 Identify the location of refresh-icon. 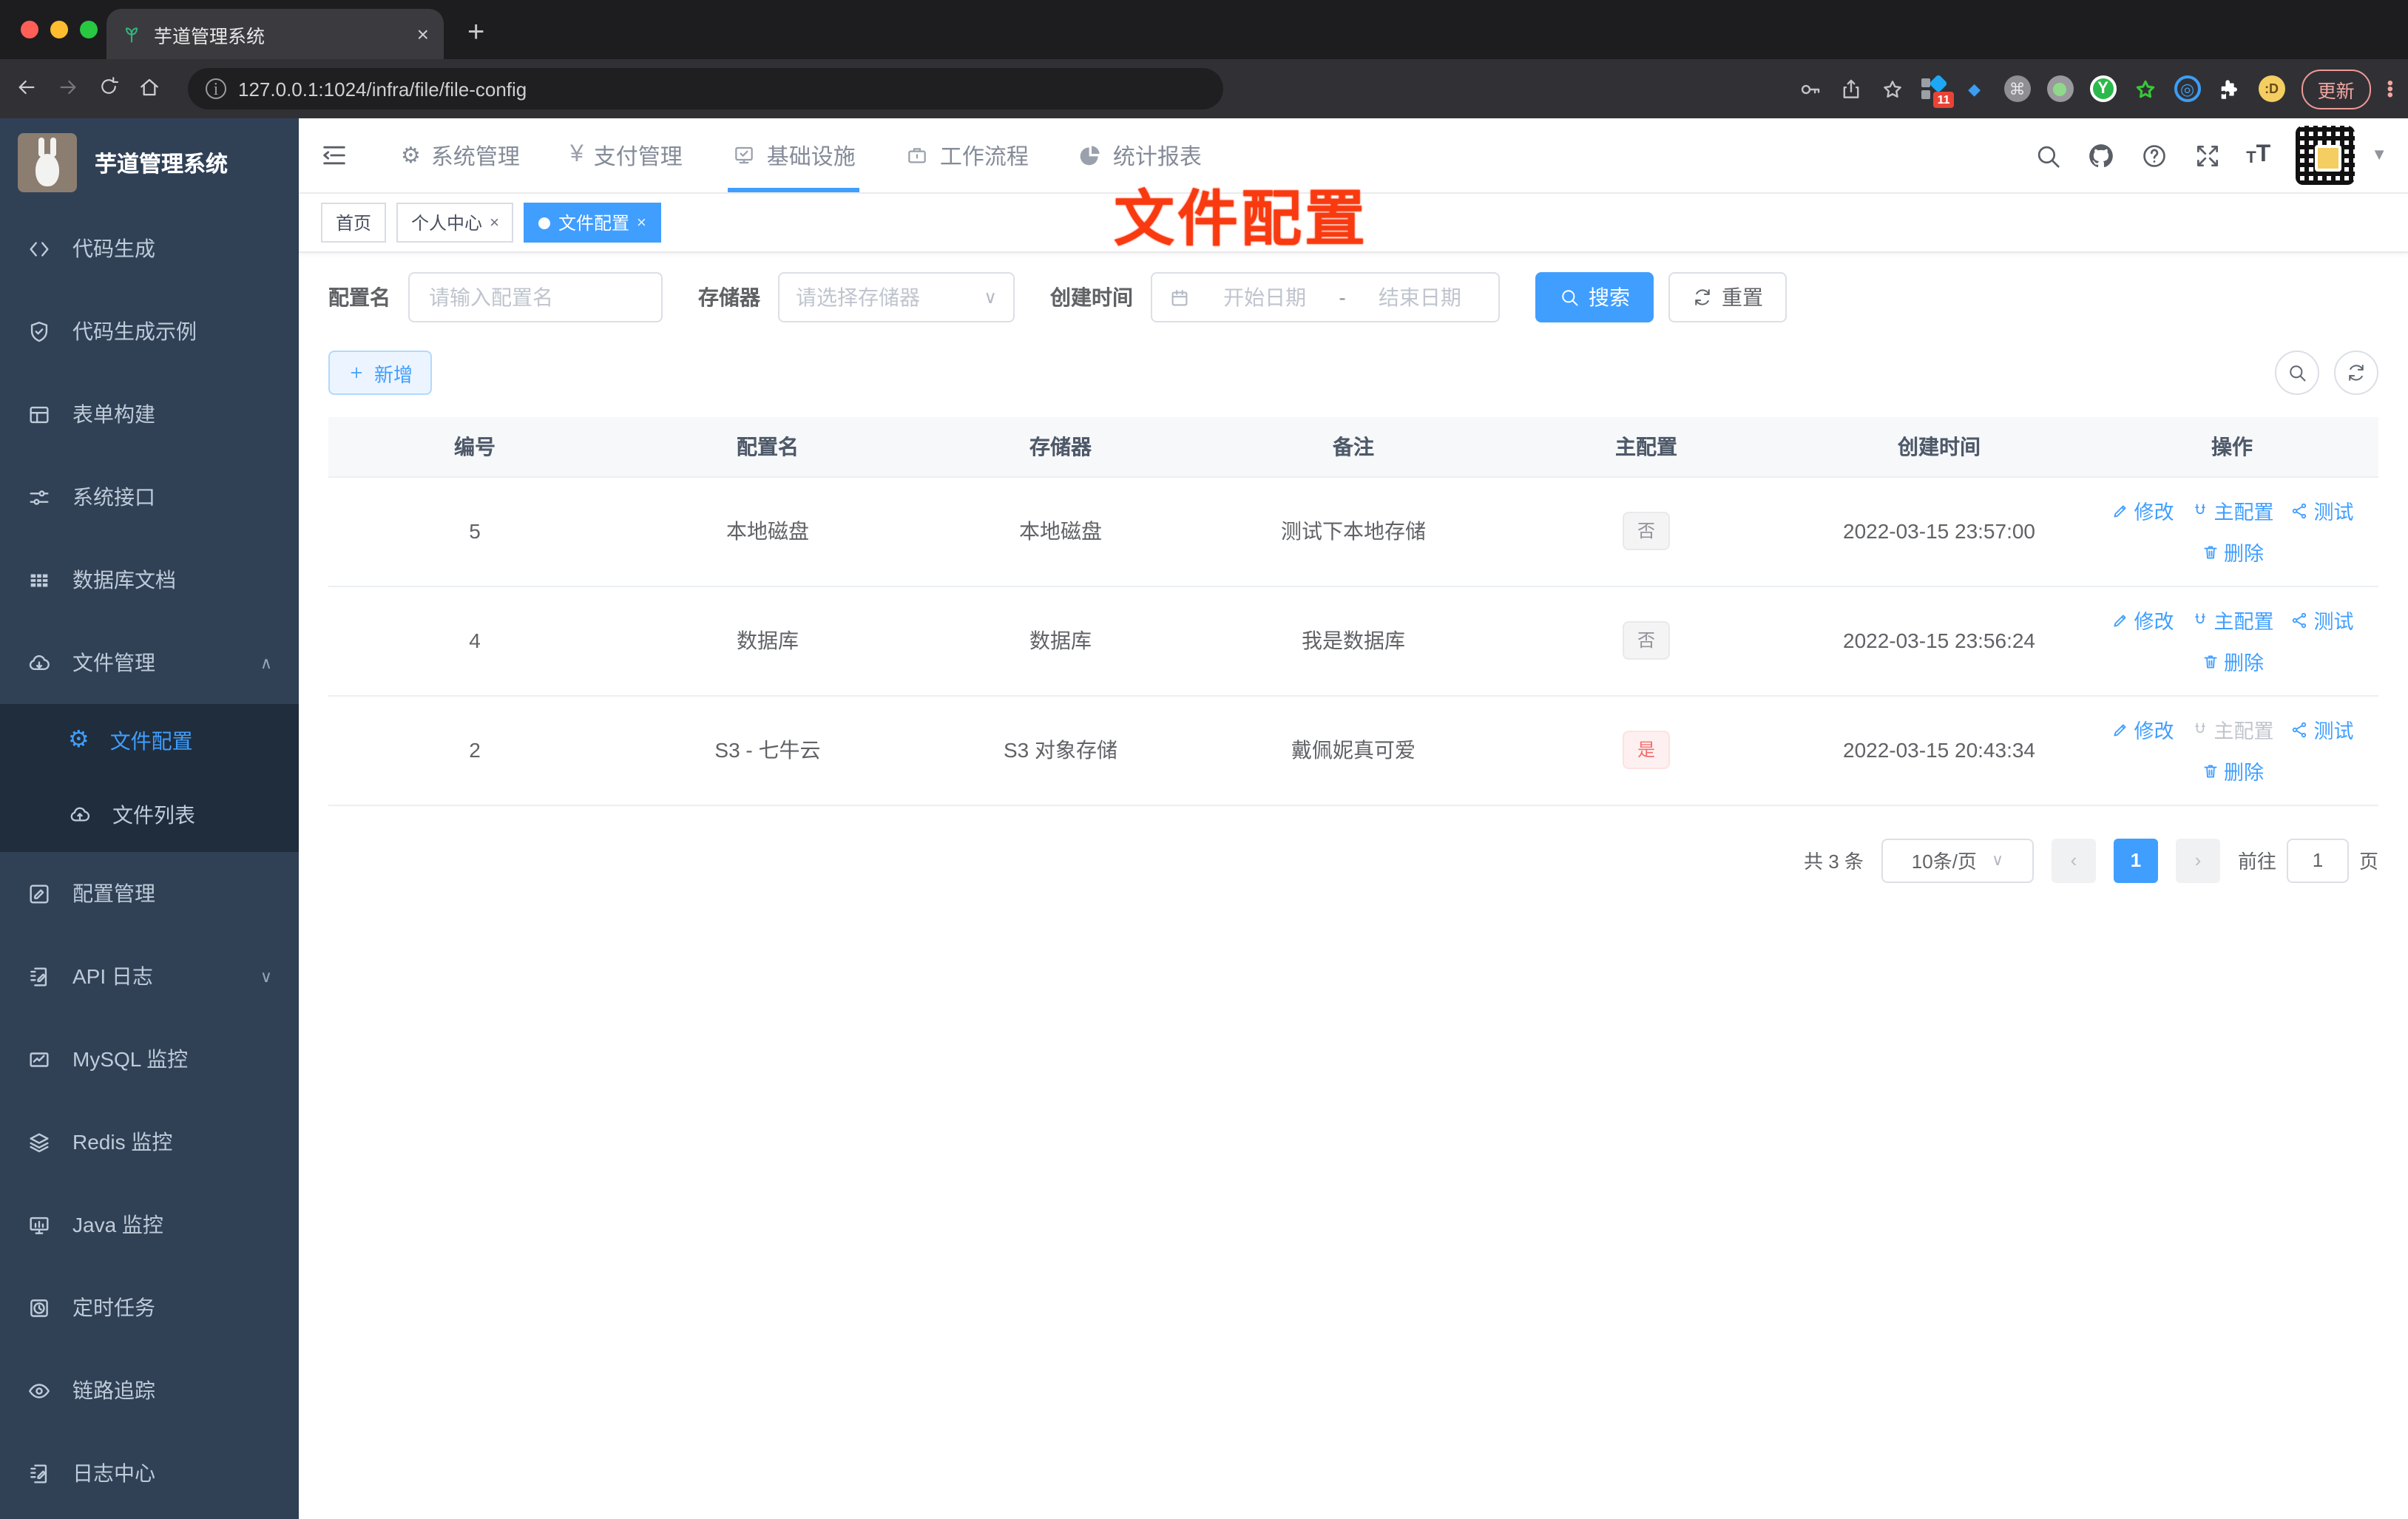
(2356, 372).